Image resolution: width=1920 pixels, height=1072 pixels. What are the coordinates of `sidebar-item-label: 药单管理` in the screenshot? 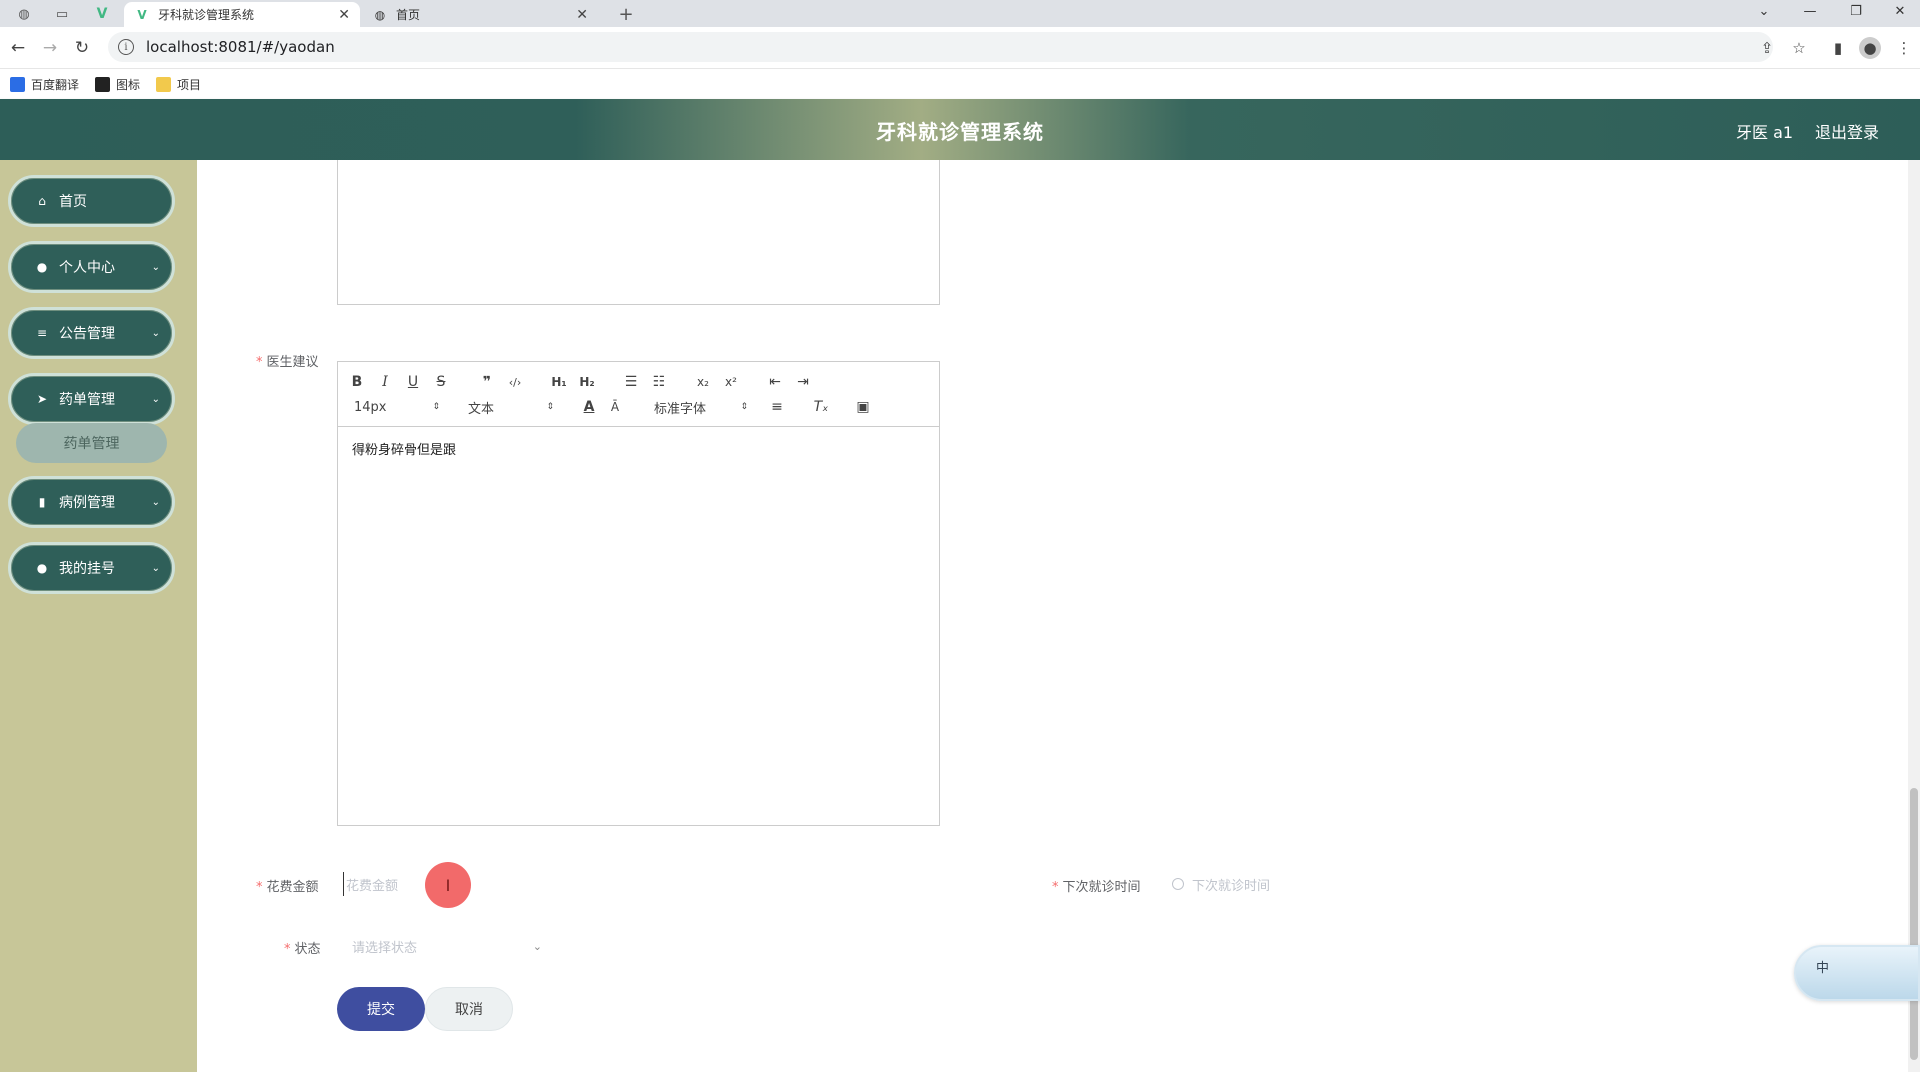 It's located at (87, 400).